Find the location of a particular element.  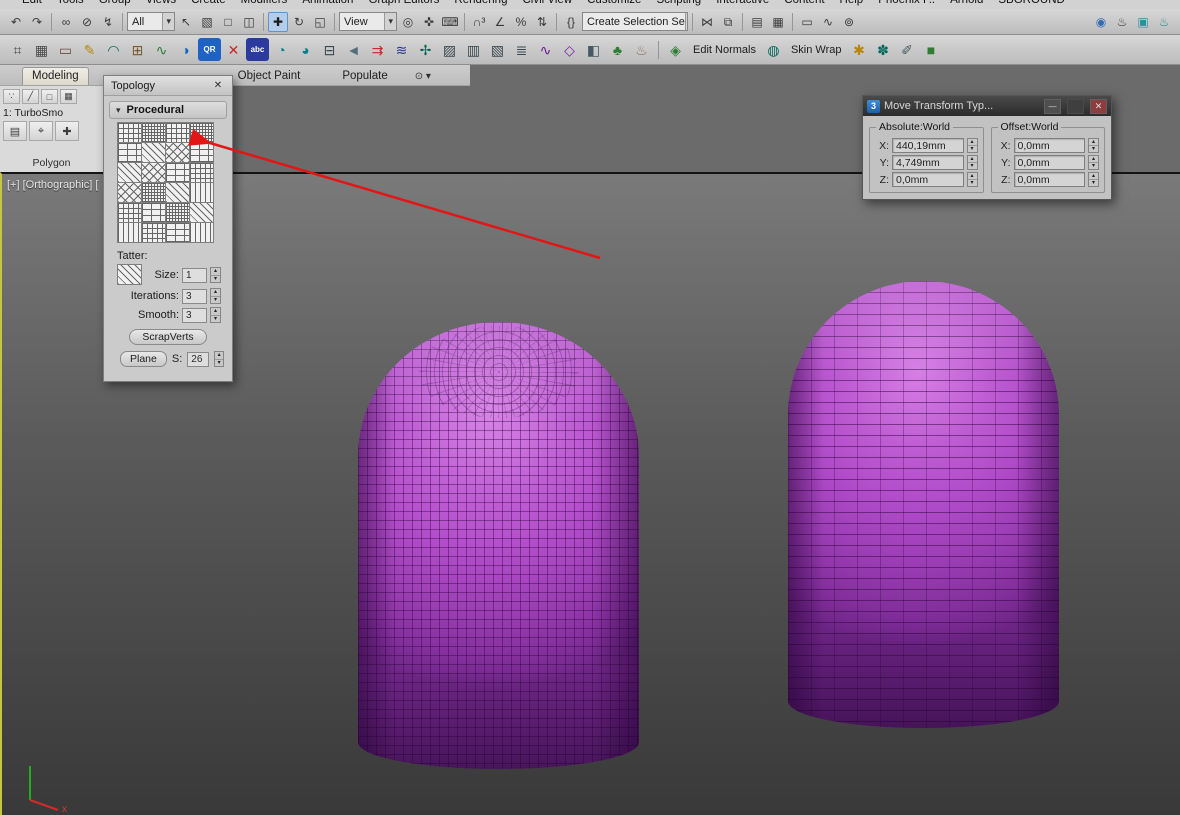

topology-panel-titlebar: Topology is located at coordinates (168, 86).